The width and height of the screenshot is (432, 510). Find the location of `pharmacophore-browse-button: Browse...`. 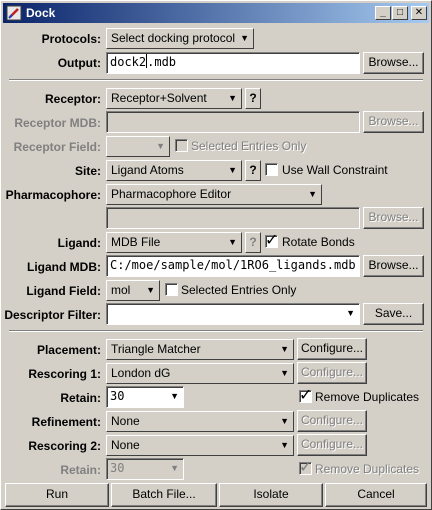

pharmacophore-browse-button: Browse... is located at coordinates (393, 218).